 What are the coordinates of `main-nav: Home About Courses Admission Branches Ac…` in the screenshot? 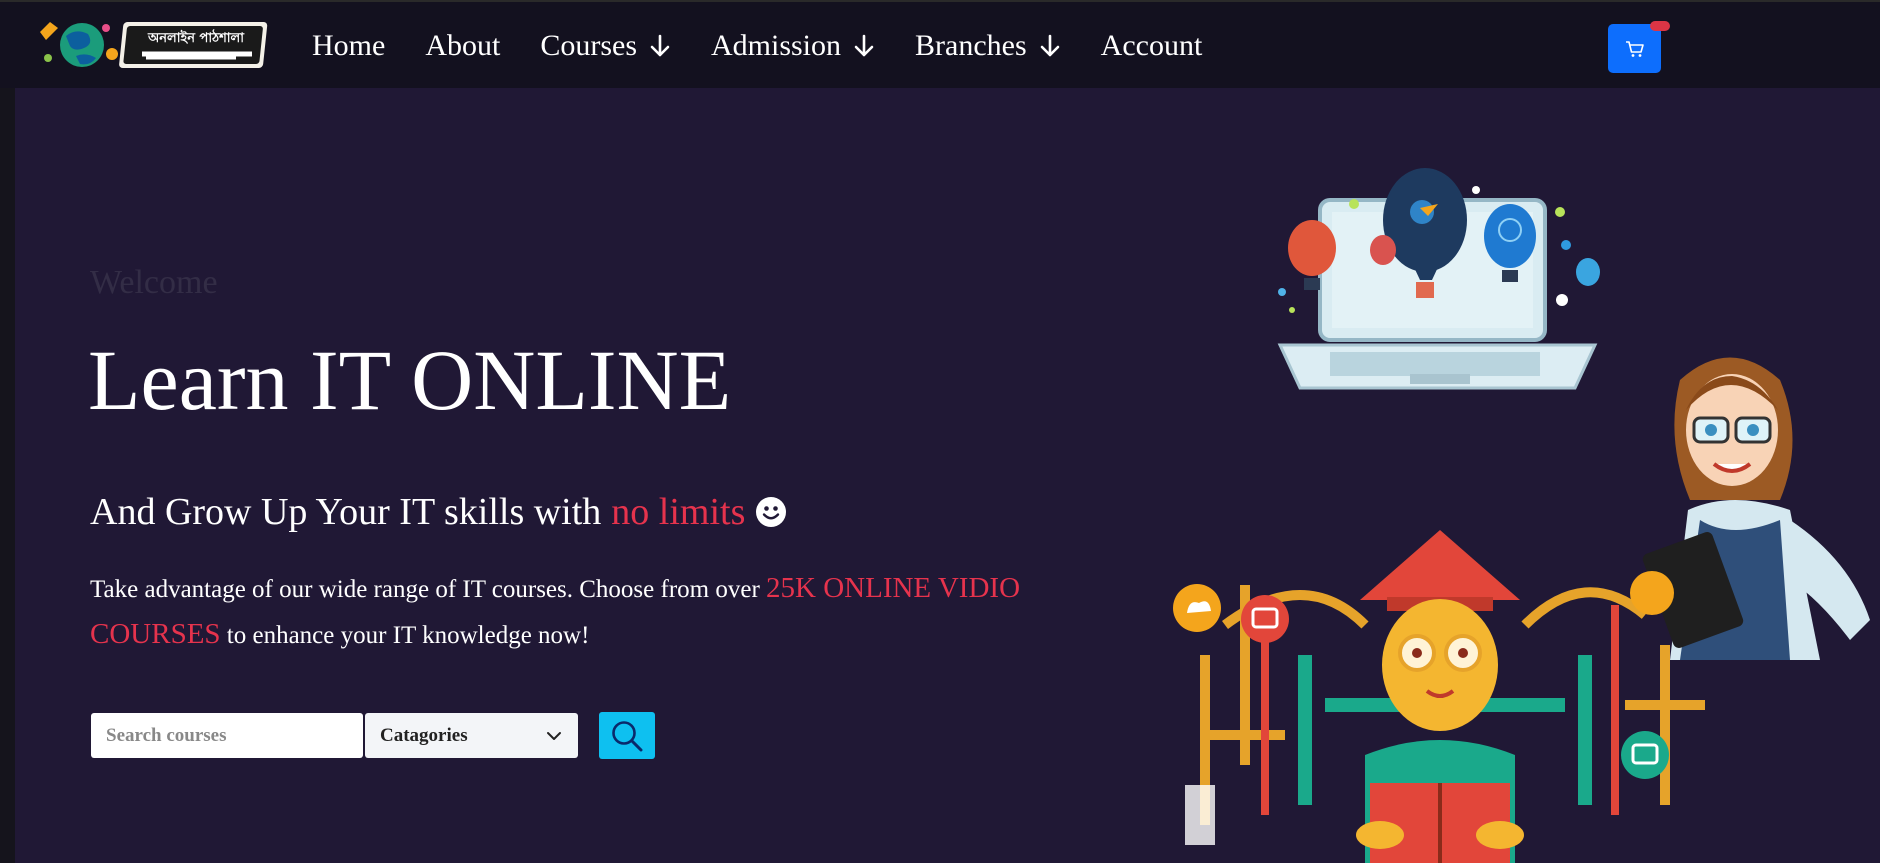 It's located at (777, 46).